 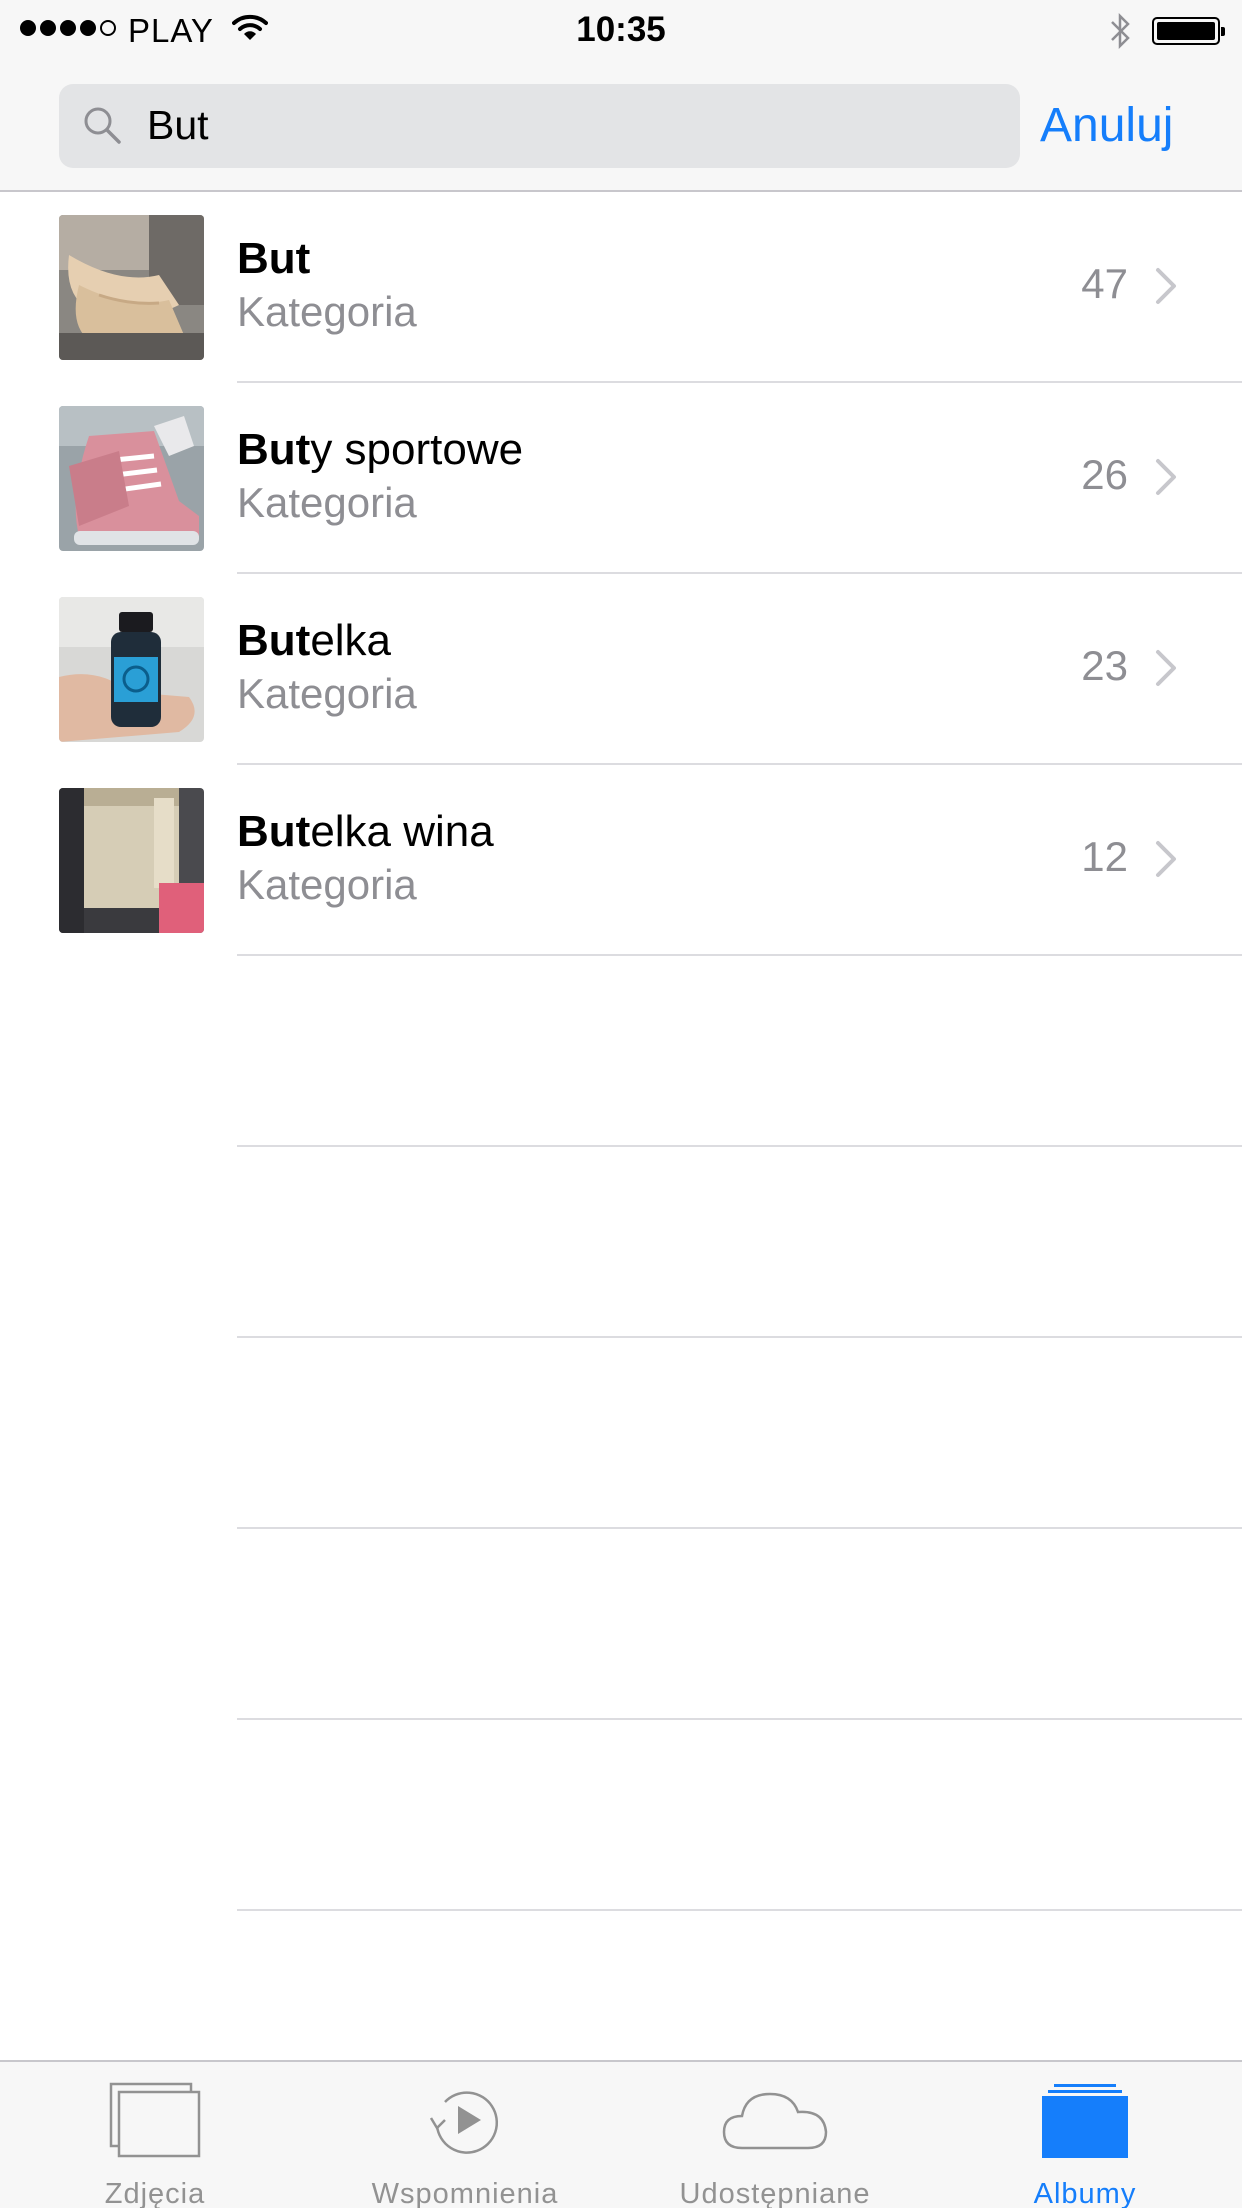 I want to click on memories-icon, so click(x=465, y=2120).